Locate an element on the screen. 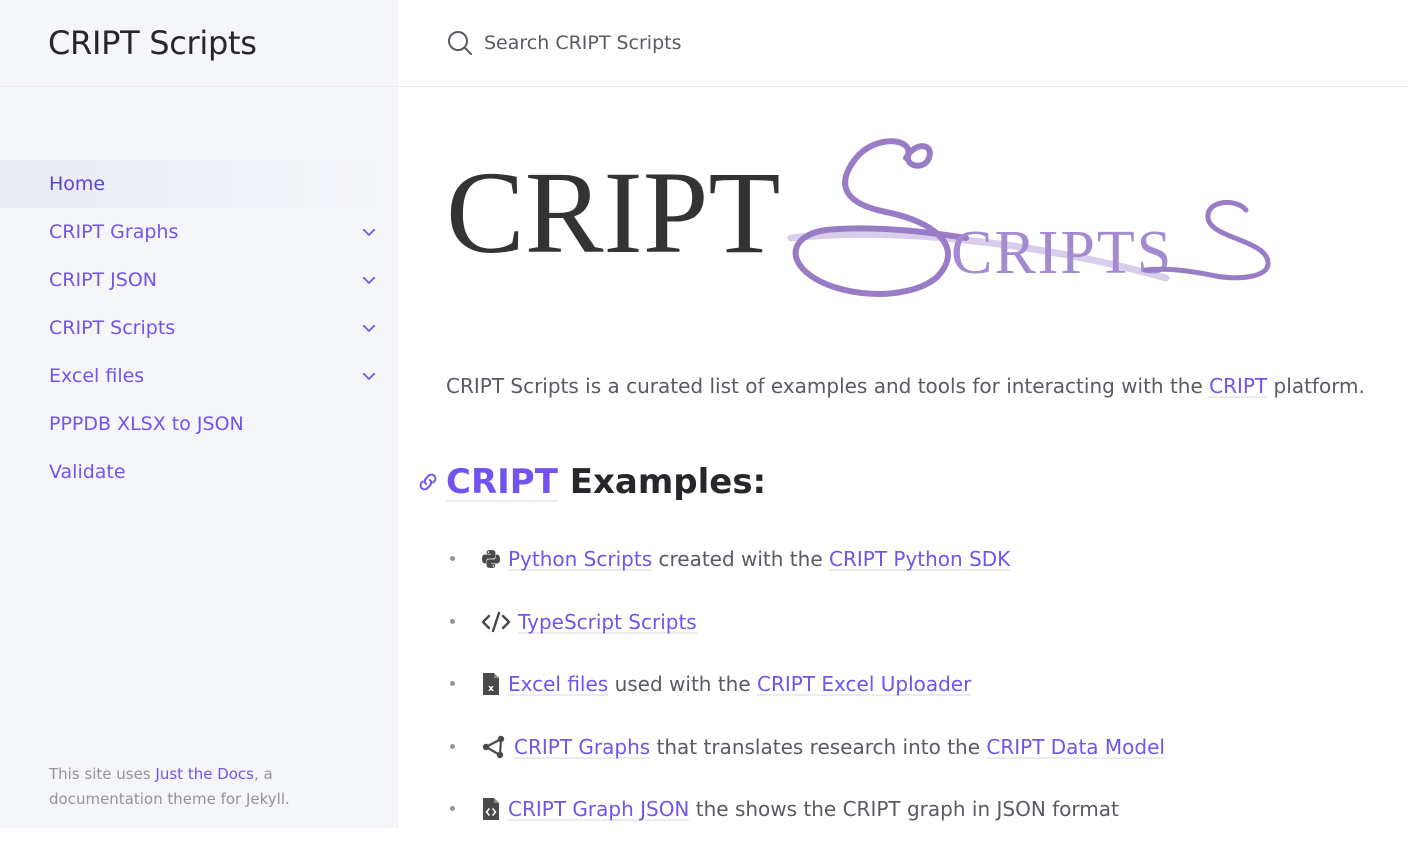  cript-excel-uploader-link: CRIPT Excel Uploader is located at coordinates (864, 684).